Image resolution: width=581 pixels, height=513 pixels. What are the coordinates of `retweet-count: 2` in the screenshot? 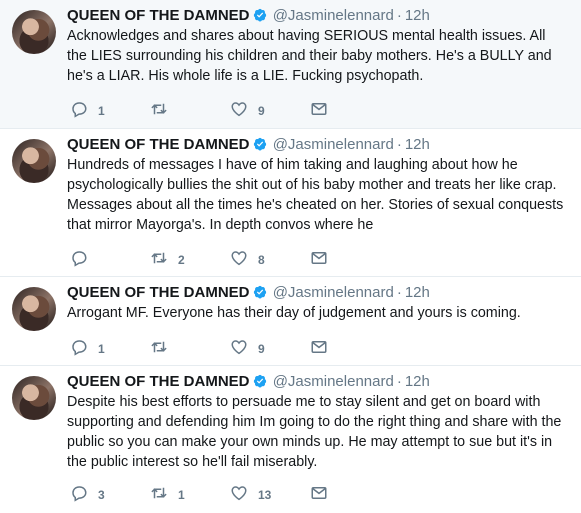 It's located at (181, 259).